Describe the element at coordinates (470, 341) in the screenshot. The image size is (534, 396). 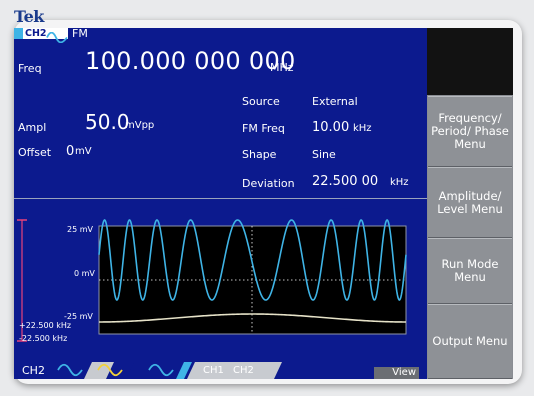
I see `softkey-output: Output Menu` at that location.